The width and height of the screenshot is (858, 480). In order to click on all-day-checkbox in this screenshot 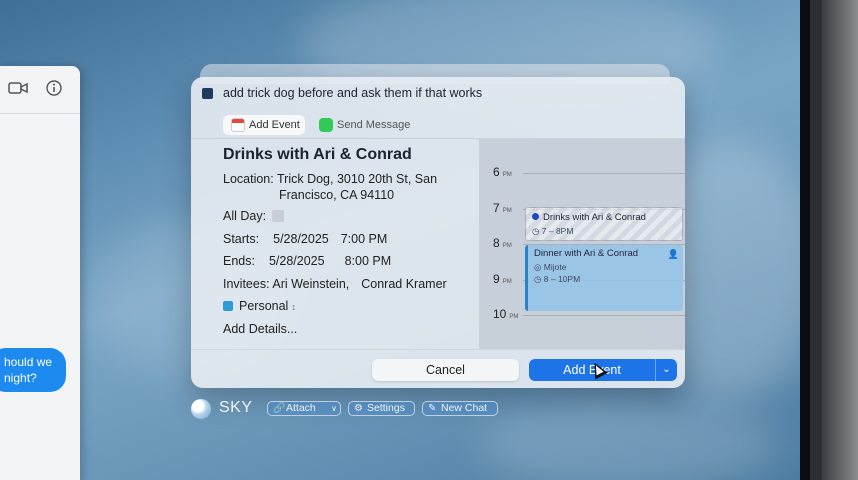, I will do `click(278, 216)`.